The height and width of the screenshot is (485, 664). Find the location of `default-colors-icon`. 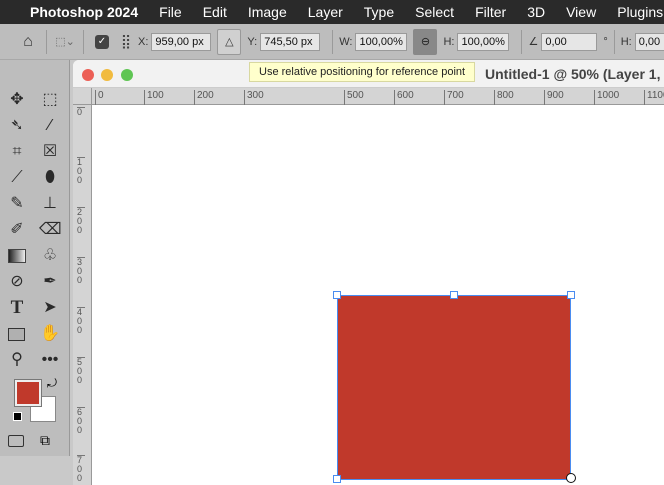

default-colors-icon is located at coordinates (17, 416).